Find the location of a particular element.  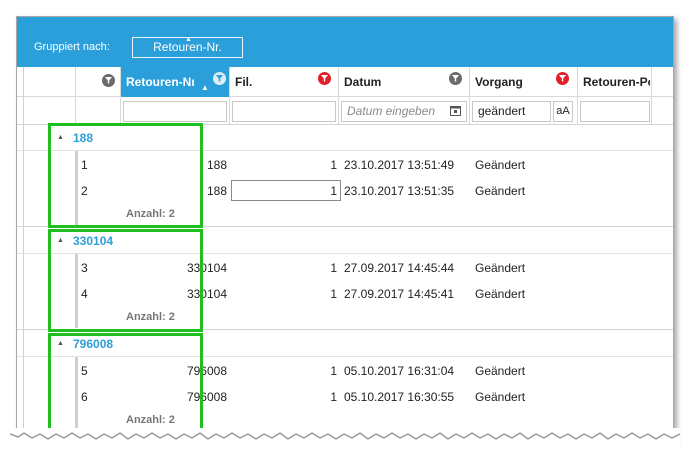

filter-input-fil is located at coordinates (284, 111).